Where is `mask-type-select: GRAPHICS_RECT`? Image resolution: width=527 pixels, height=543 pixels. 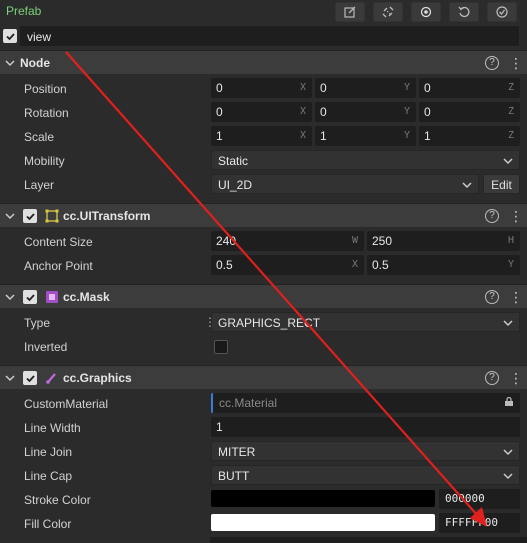
mask-type-select: GRAPHICS_RECT is located at coordinates (365, 322).